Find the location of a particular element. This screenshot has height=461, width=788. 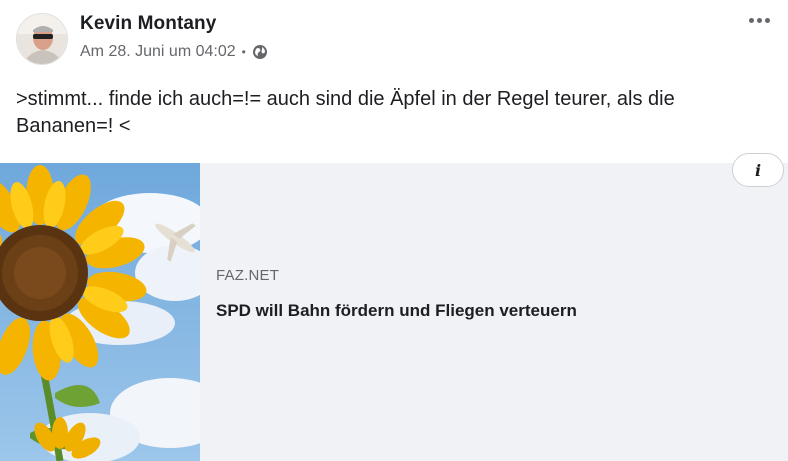

avatar-image is located at coordinates (42, 39).